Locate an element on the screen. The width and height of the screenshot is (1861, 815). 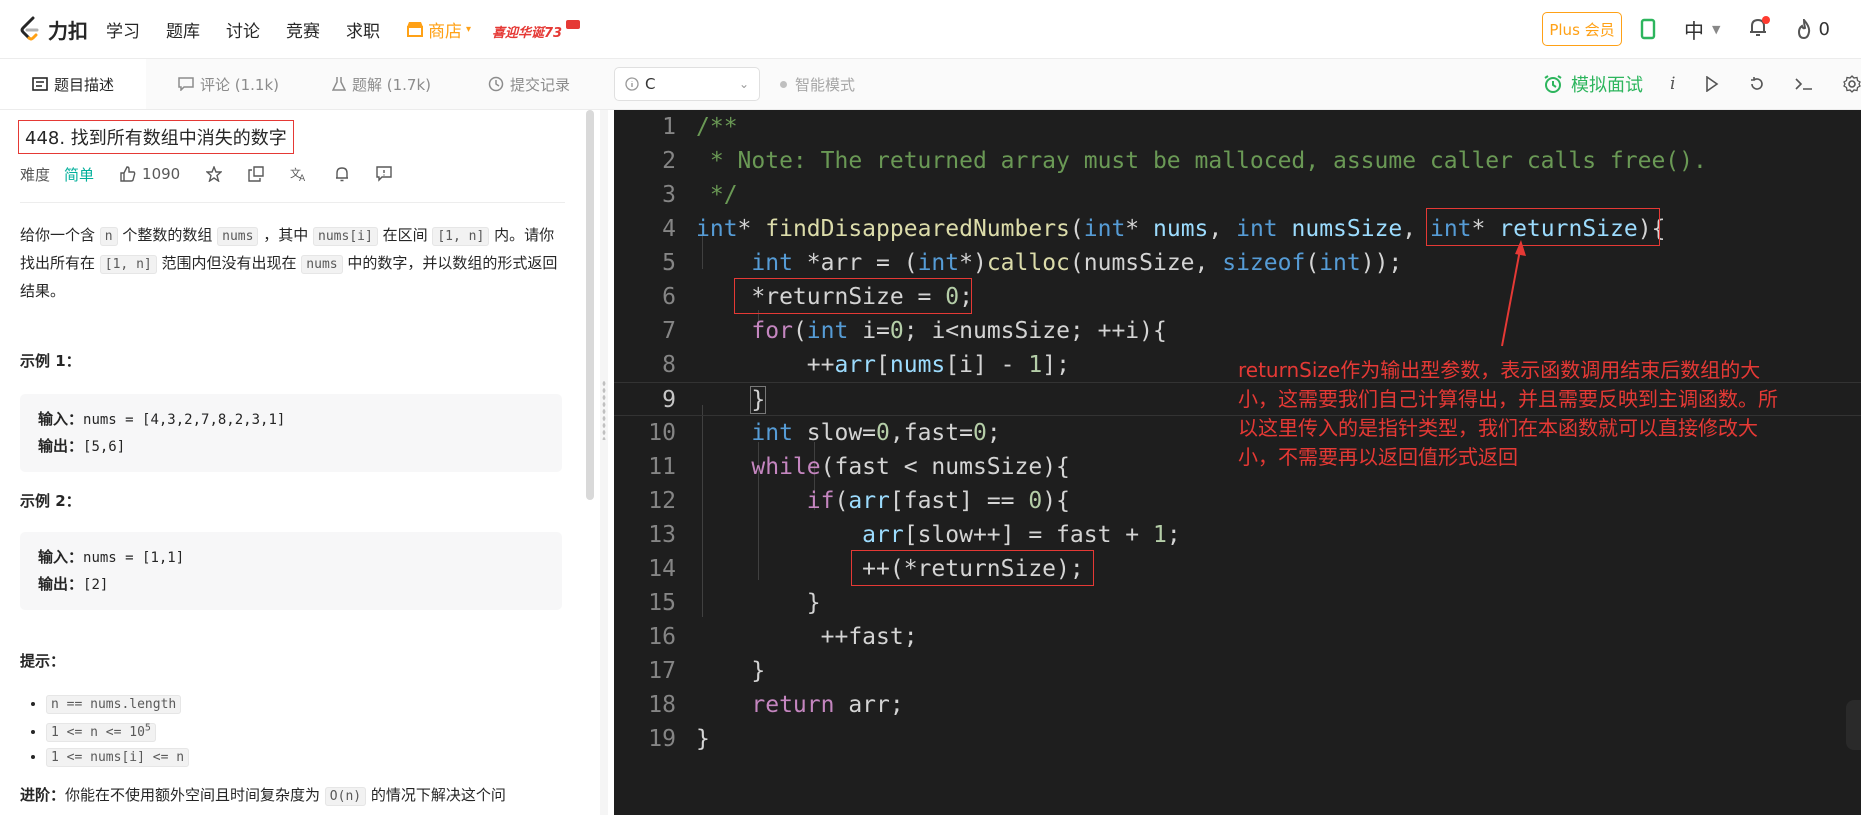
nav-item-store: 商店 ▾ is located at coordinates (438, 29).